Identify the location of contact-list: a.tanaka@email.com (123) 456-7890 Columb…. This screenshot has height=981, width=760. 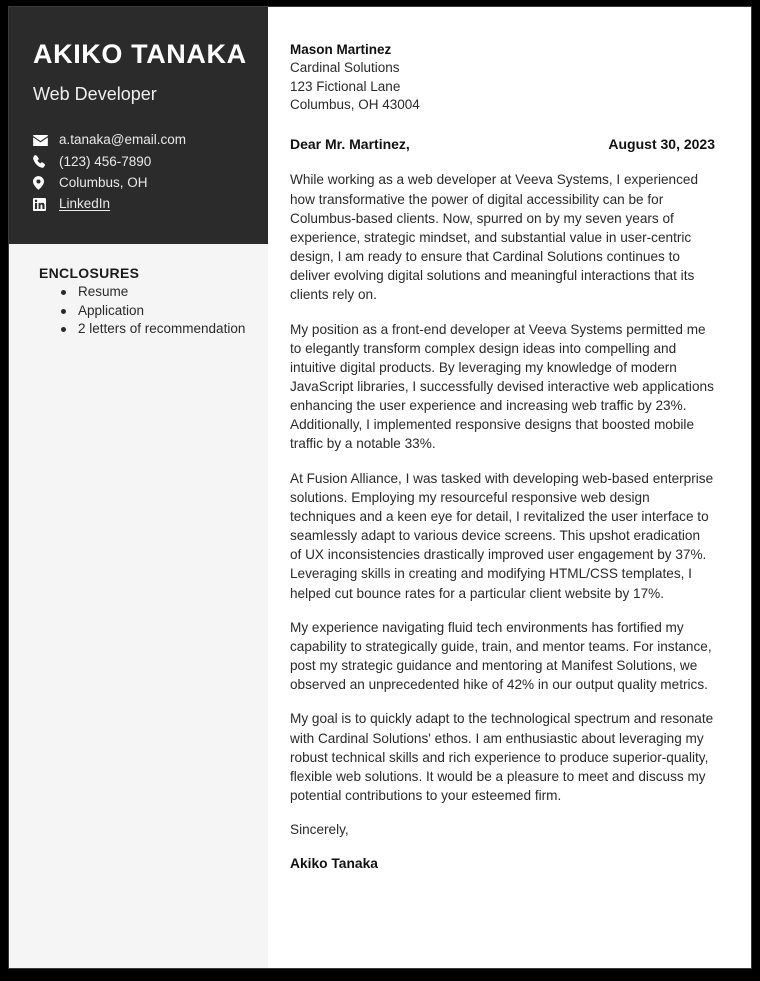
(150, 172).